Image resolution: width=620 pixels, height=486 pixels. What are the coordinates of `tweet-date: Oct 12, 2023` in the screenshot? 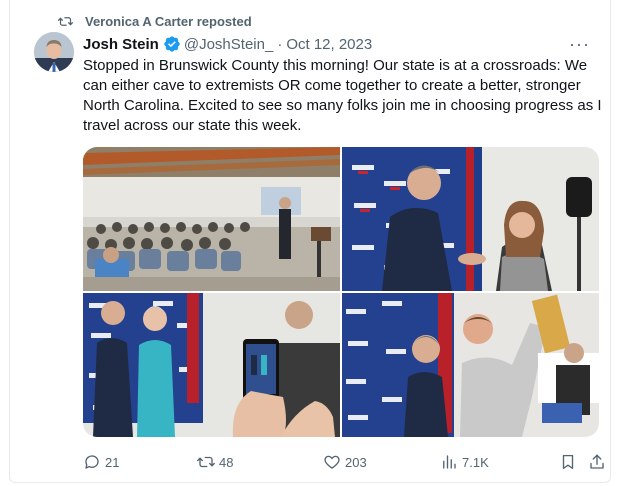 It's located at (329, 44).